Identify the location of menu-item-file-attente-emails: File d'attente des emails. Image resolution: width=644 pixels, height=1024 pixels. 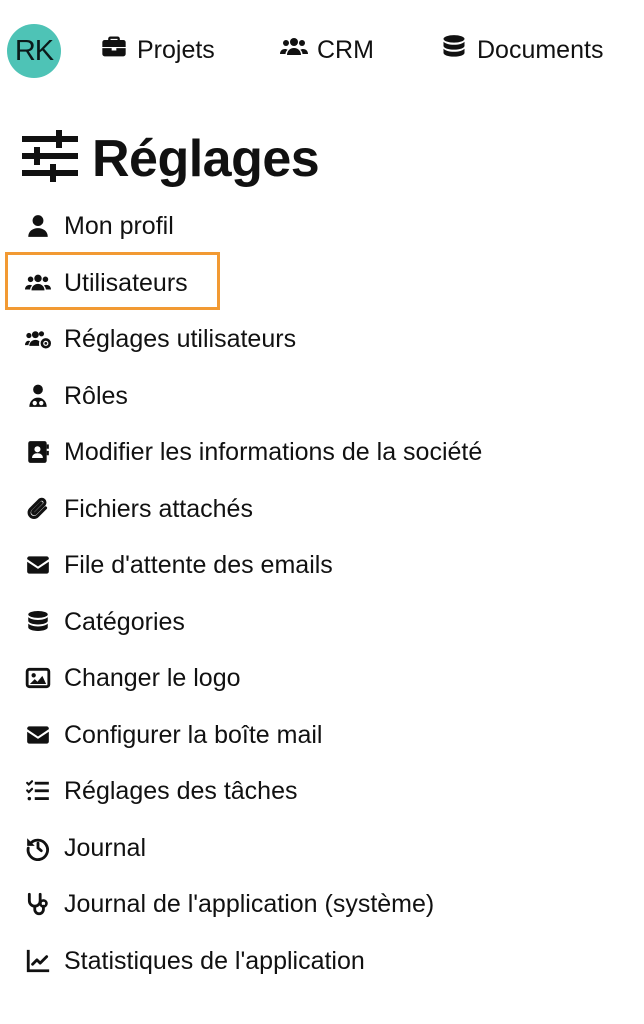
(177, 565).